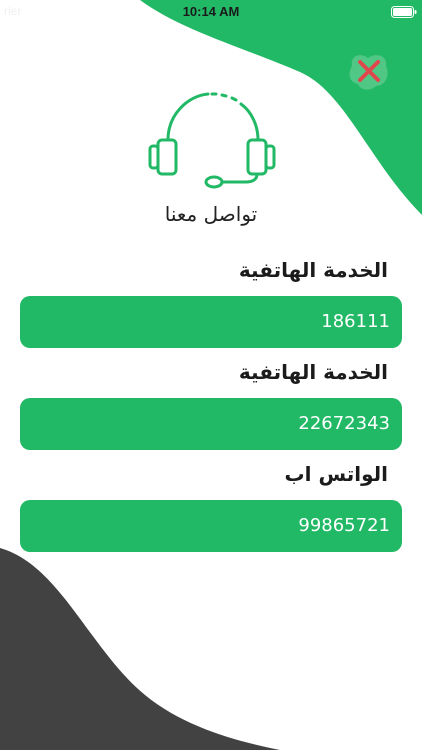  I want to click on close-button, so click(369, 72).